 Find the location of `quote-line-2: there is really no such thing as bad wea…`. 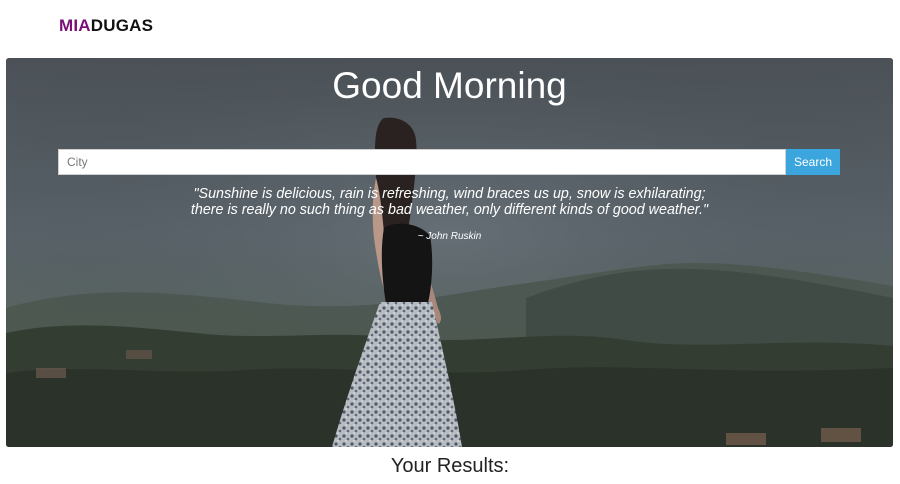

quote-line-2: there is really no such thing as bad wea… is located at coordinates (449, 210).